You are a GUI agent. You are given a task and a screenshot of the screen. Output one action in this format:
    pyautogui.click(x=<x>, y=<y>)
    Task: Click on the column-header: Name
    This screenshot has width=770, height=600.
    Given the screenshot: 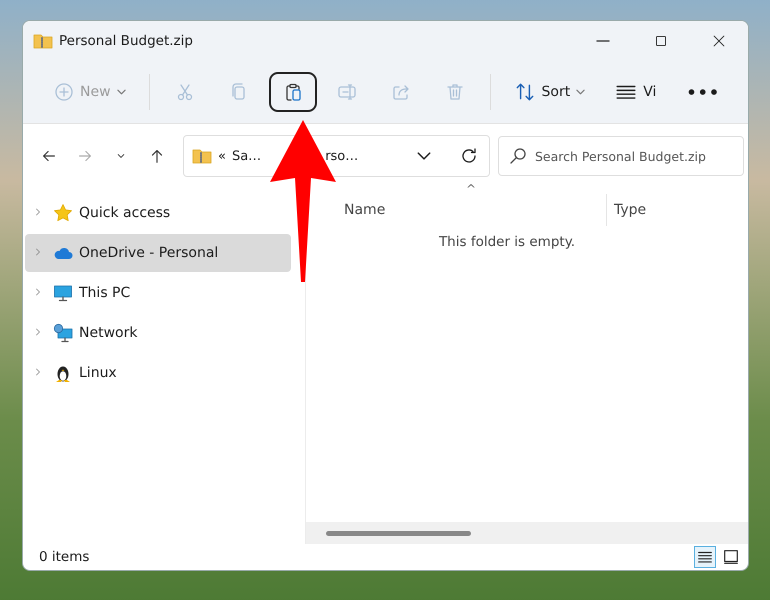 What is the action you would take?
    pyautogui.click(x=475, y=210)
    